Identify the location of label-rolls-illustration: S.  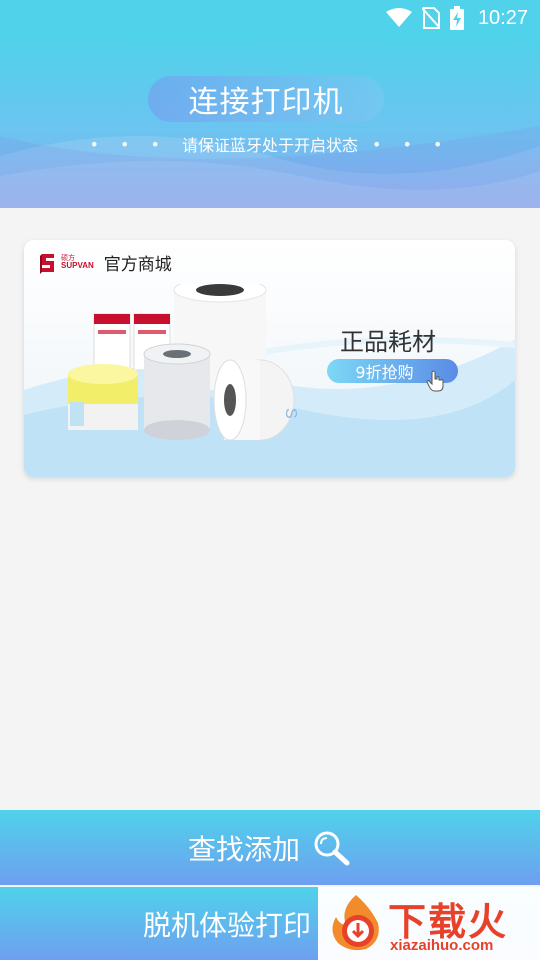
(183, 362).